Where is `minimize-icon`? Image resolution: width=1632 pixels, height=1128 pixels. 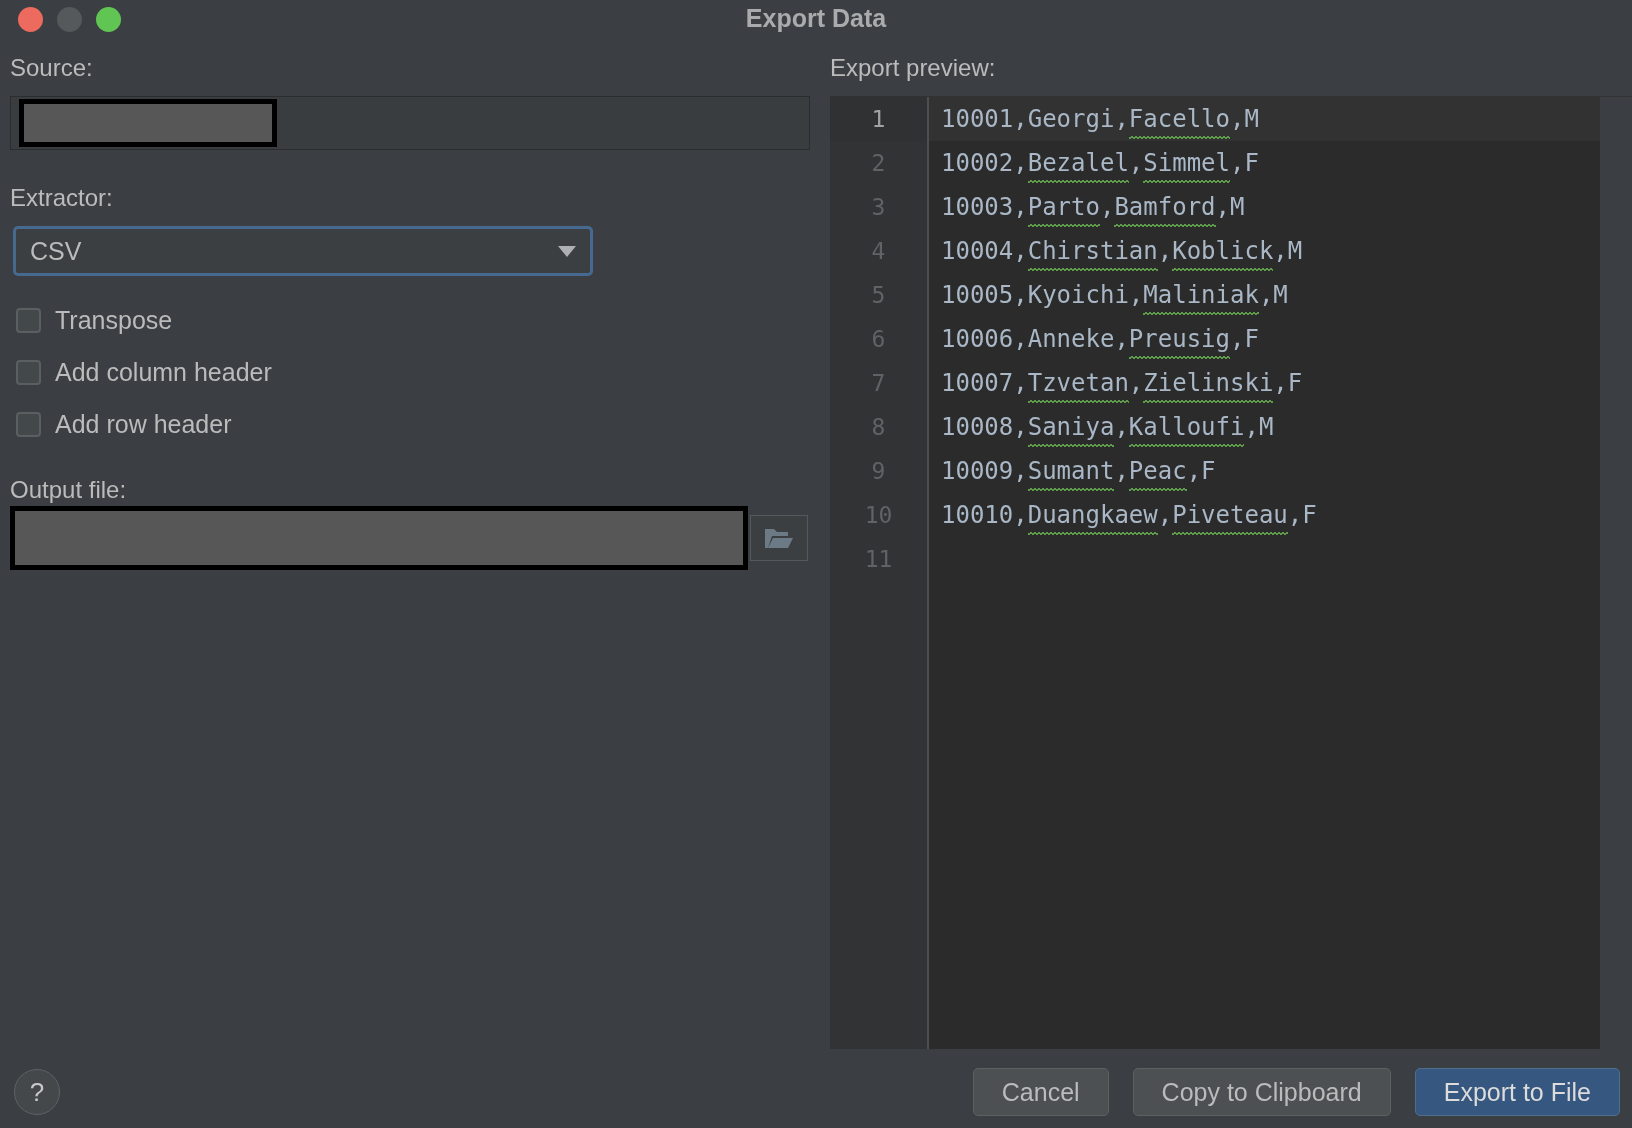
minimize-icon is located at coordinates (69, 19).